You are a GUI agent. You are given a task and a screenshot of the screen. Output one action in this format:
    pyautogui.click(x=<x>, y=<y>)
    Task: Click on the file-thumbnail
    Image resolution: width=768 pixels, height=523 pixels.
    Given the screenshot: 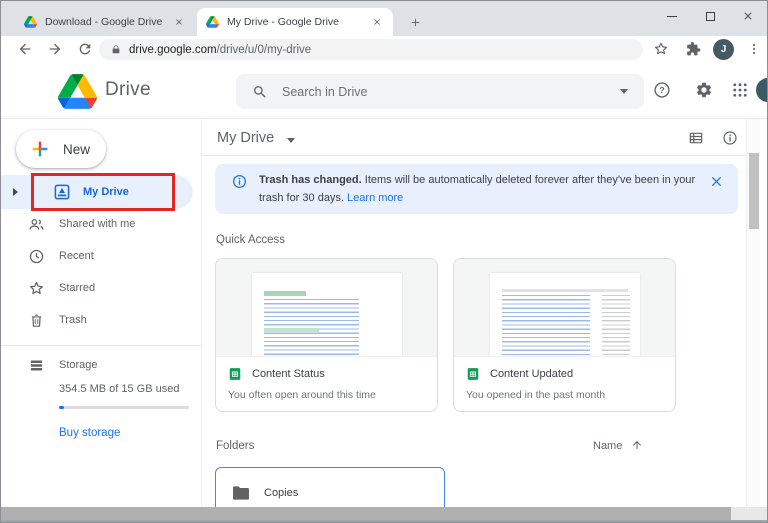 What is the action you would take?
    pyautogui.click(x=326, y=316)
    